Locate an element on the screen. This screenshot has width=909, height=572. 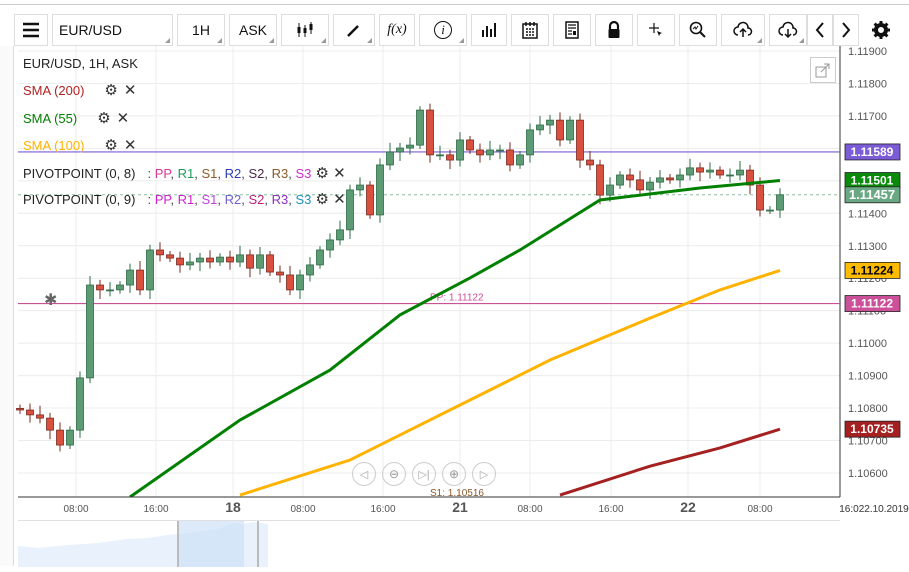
skip-end-icon: ▷| is located at coordinates (424, 474).